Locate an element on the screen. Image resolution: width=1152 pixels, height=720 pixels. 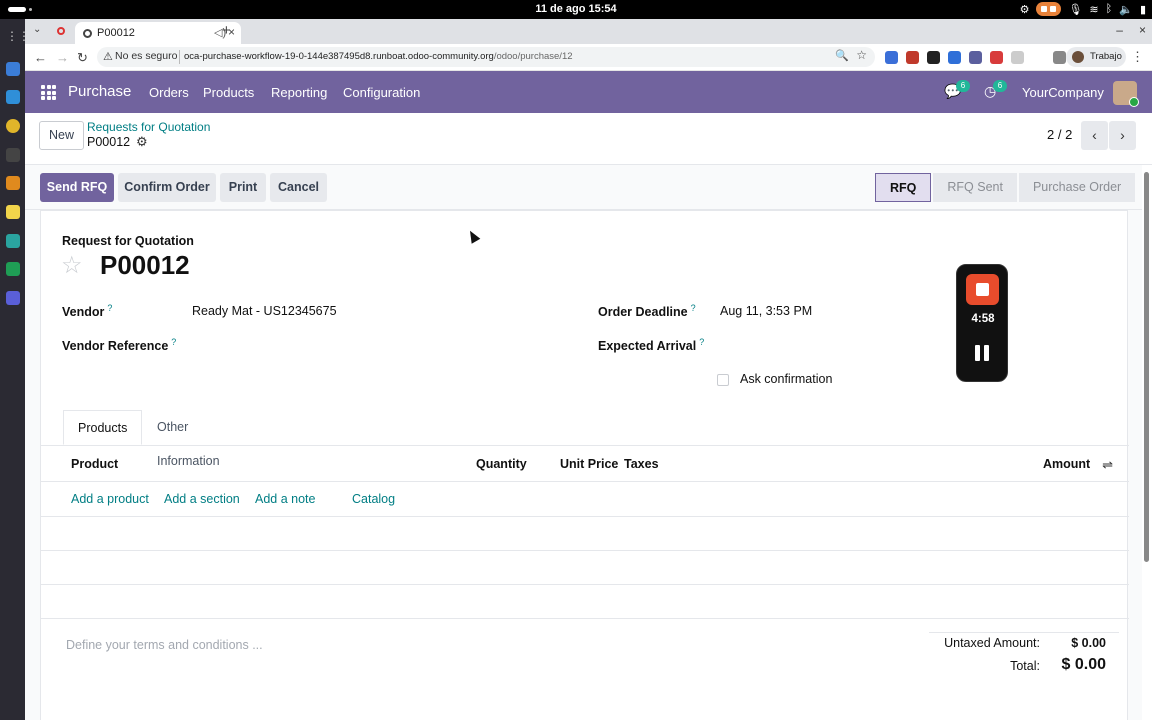
browser-menu-icon: ⋮ is located at coordinates (1137, 57).